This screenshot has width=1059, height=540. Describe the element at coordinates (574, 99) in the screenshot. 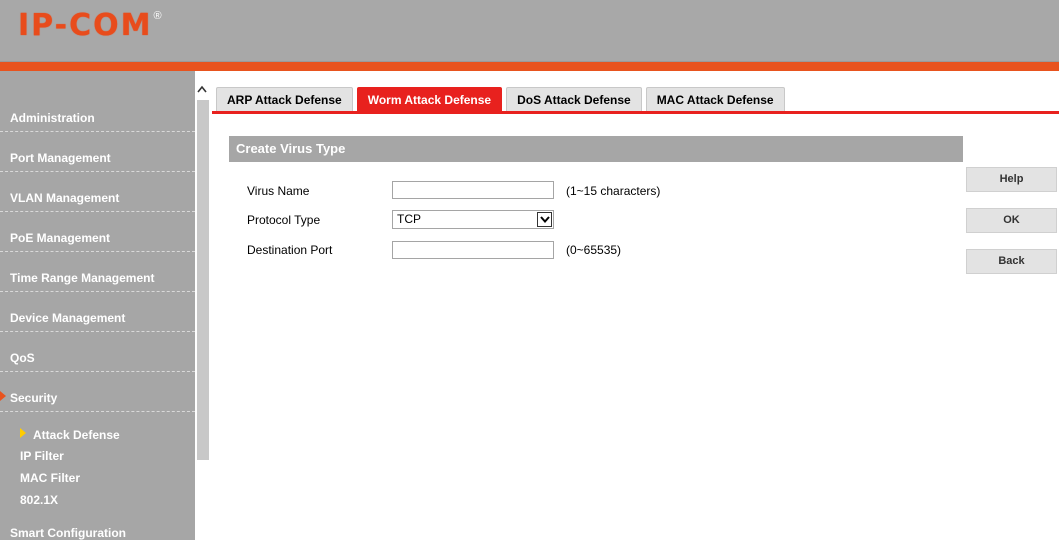

I see `tab-dos-attack-defense: DoS Attack Defense` at that location.